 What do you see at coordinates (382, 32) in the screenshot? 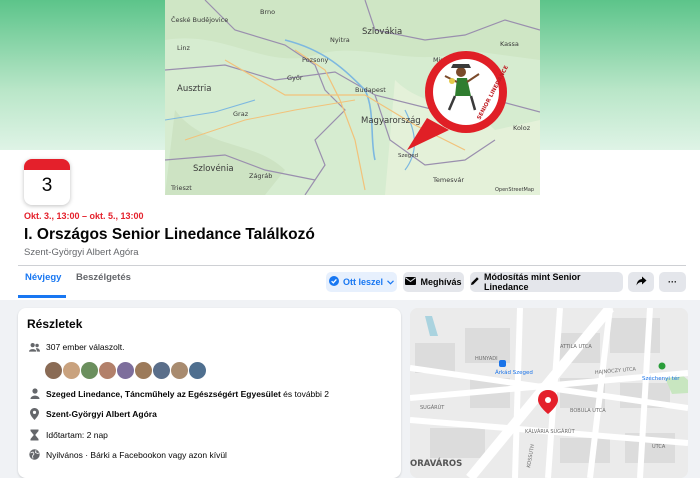
I see `map-label-slovakia: Szlovákia` at bounding box center [382, 32].